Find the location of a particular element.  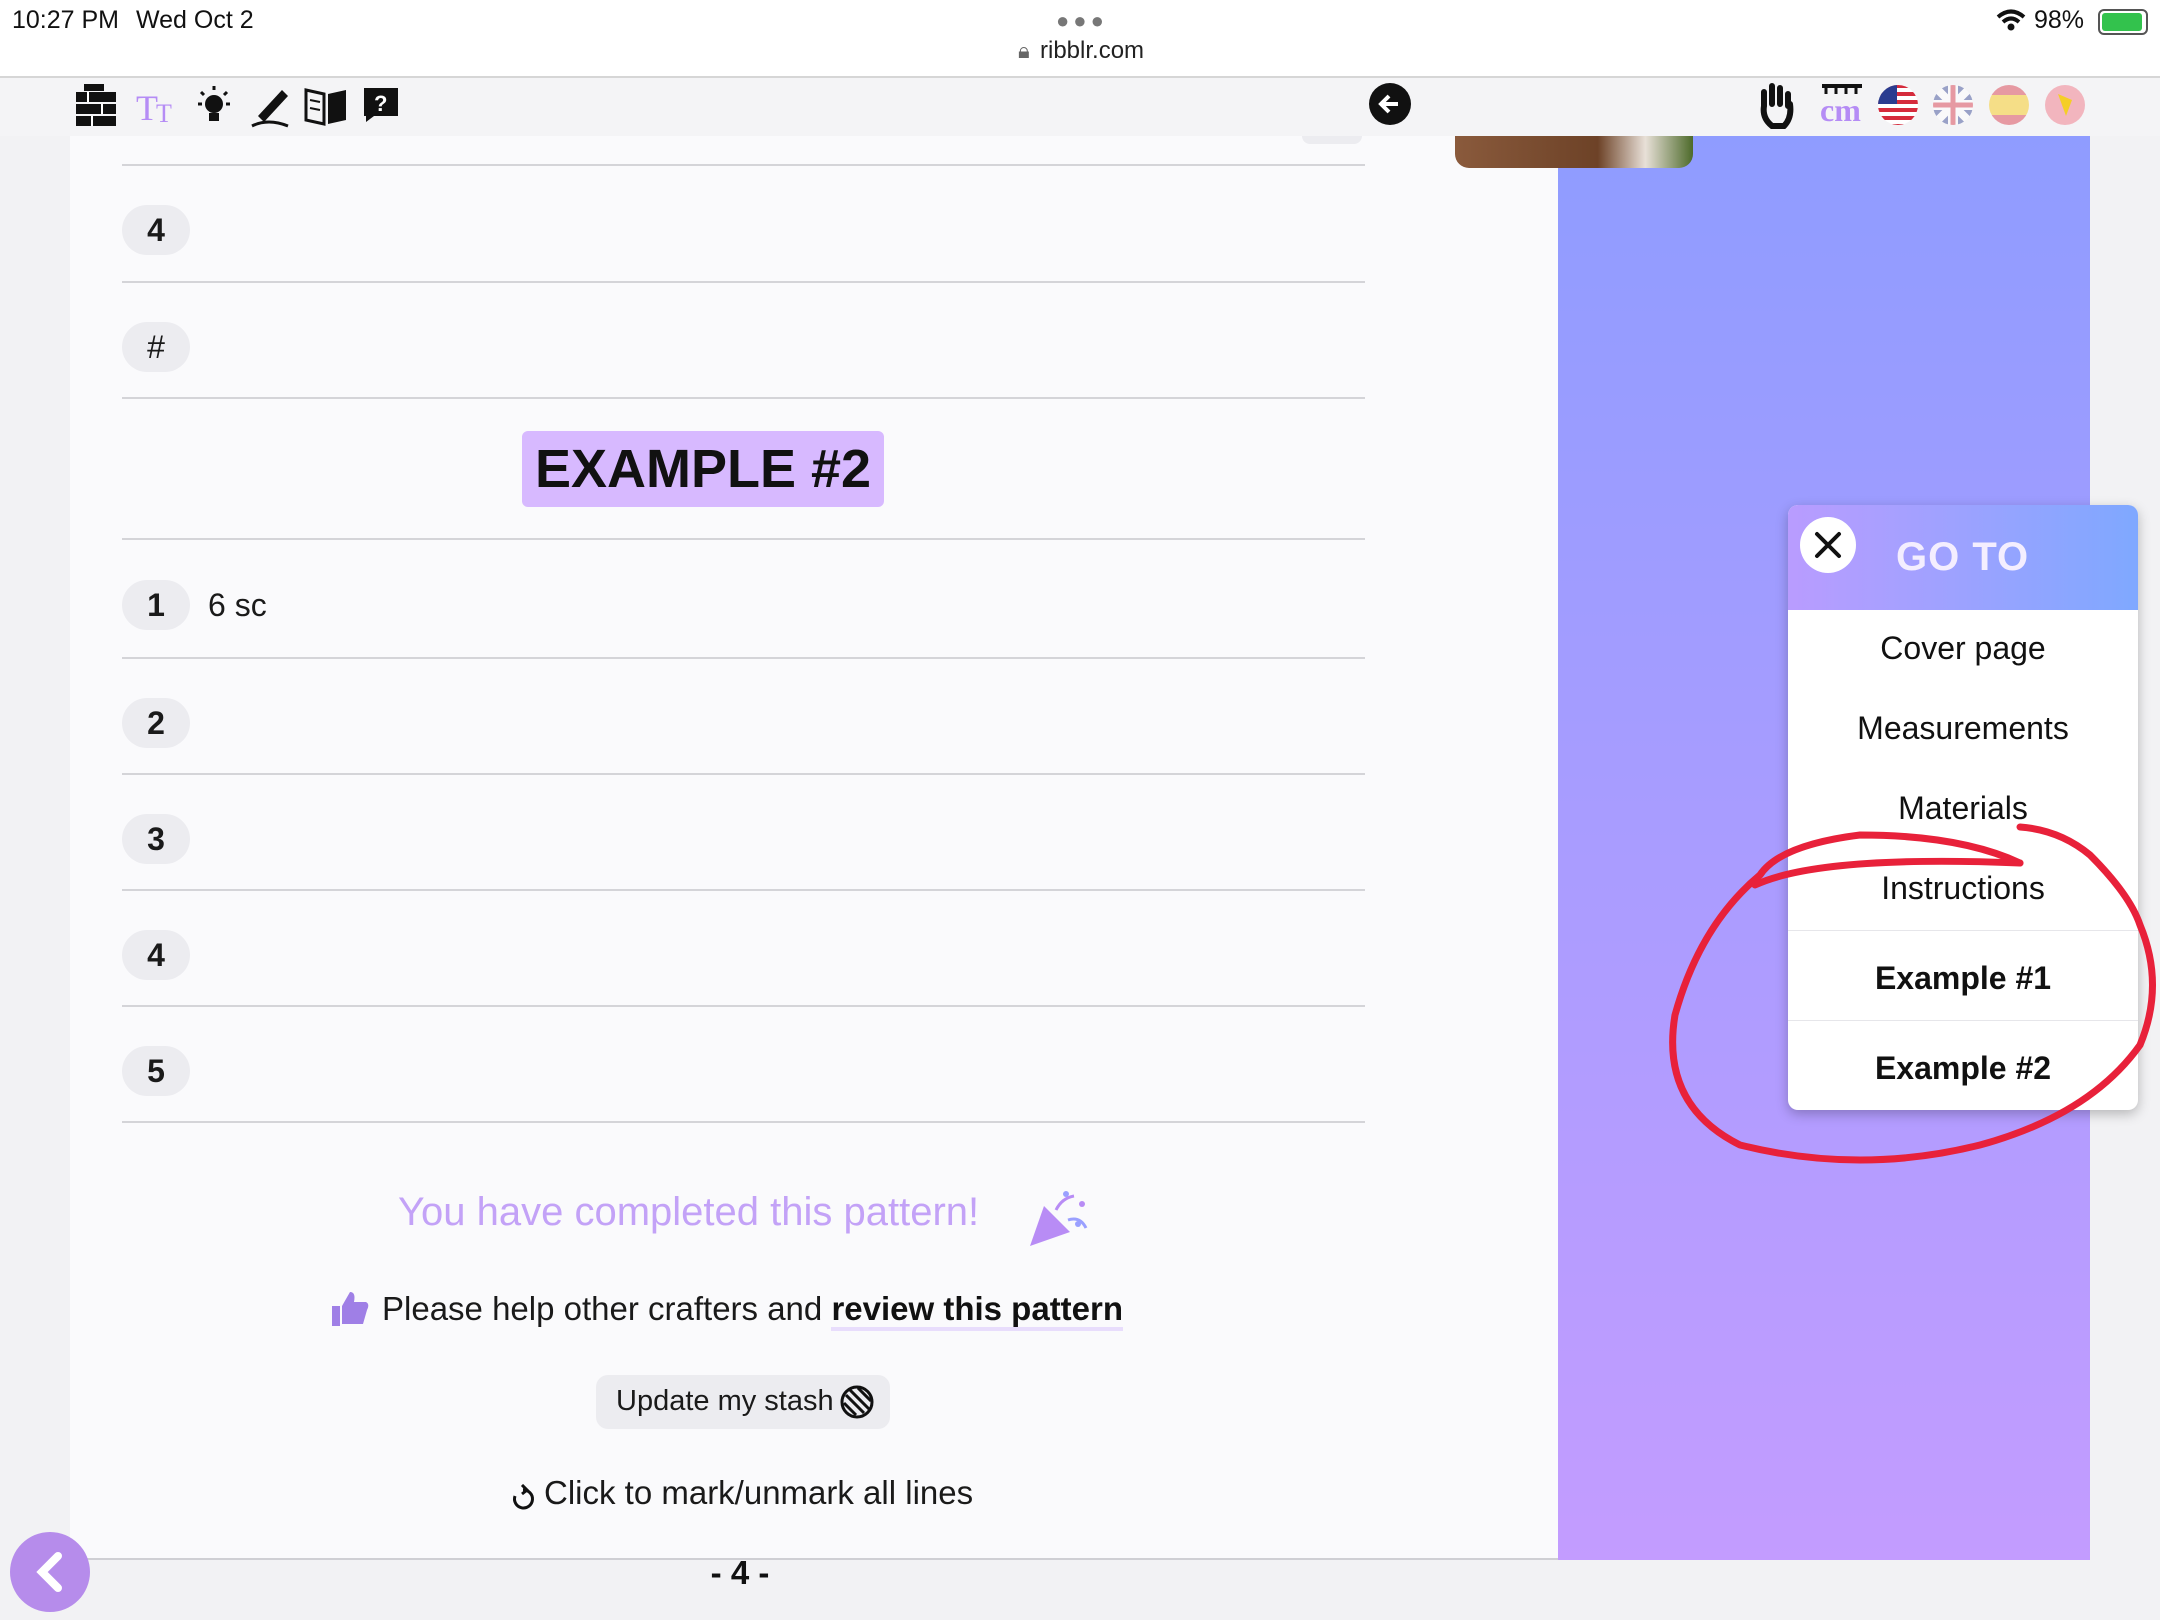

thumbs-up-icon is located at coordinates (350, 1309).